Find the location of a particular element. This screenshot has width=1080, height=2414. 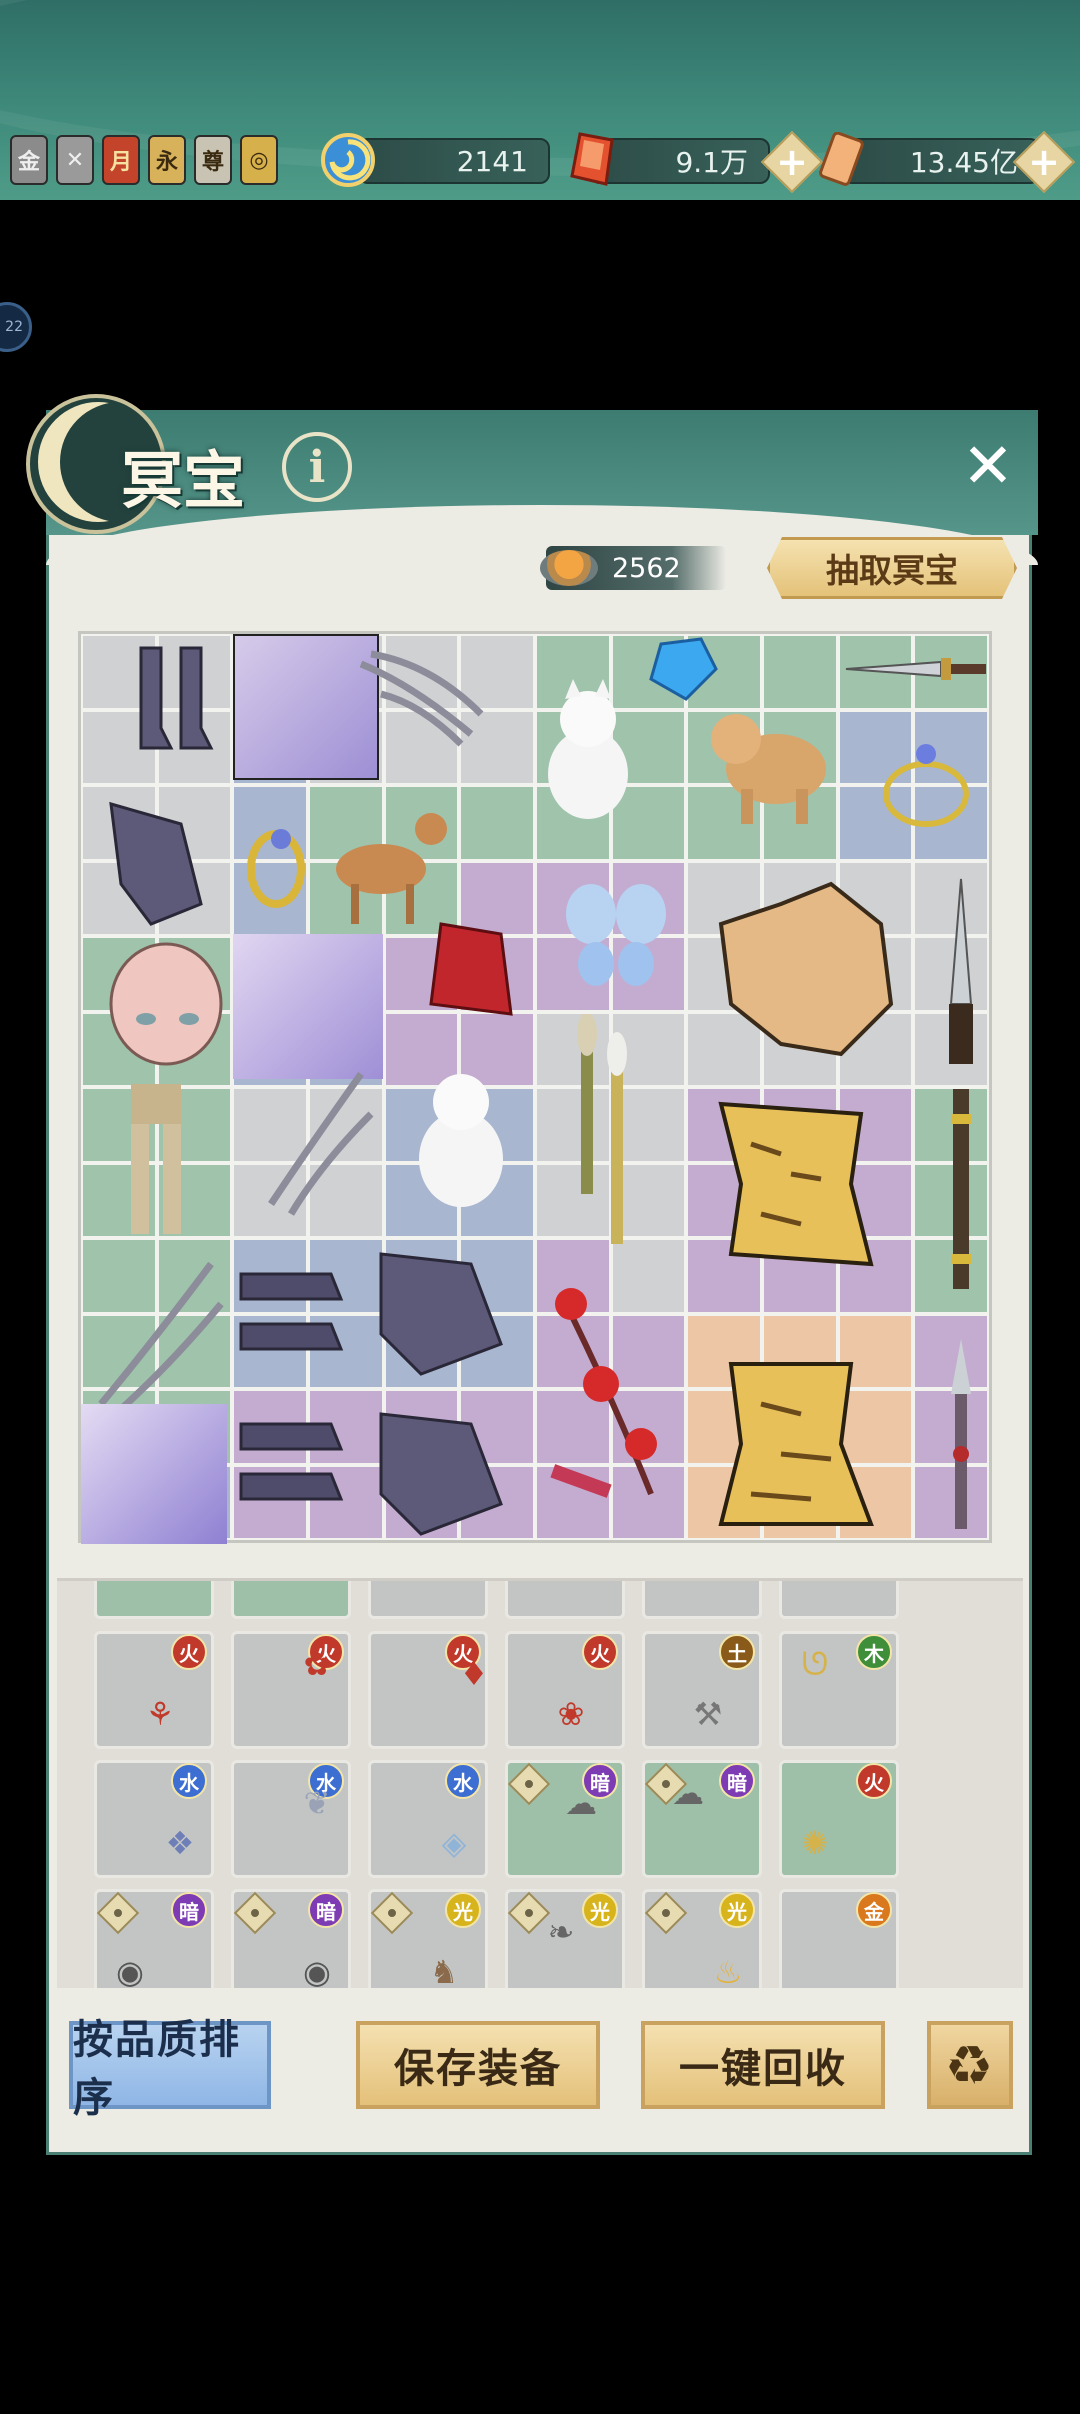

scroll-ticket-icon is located at coordinates (841, 159).